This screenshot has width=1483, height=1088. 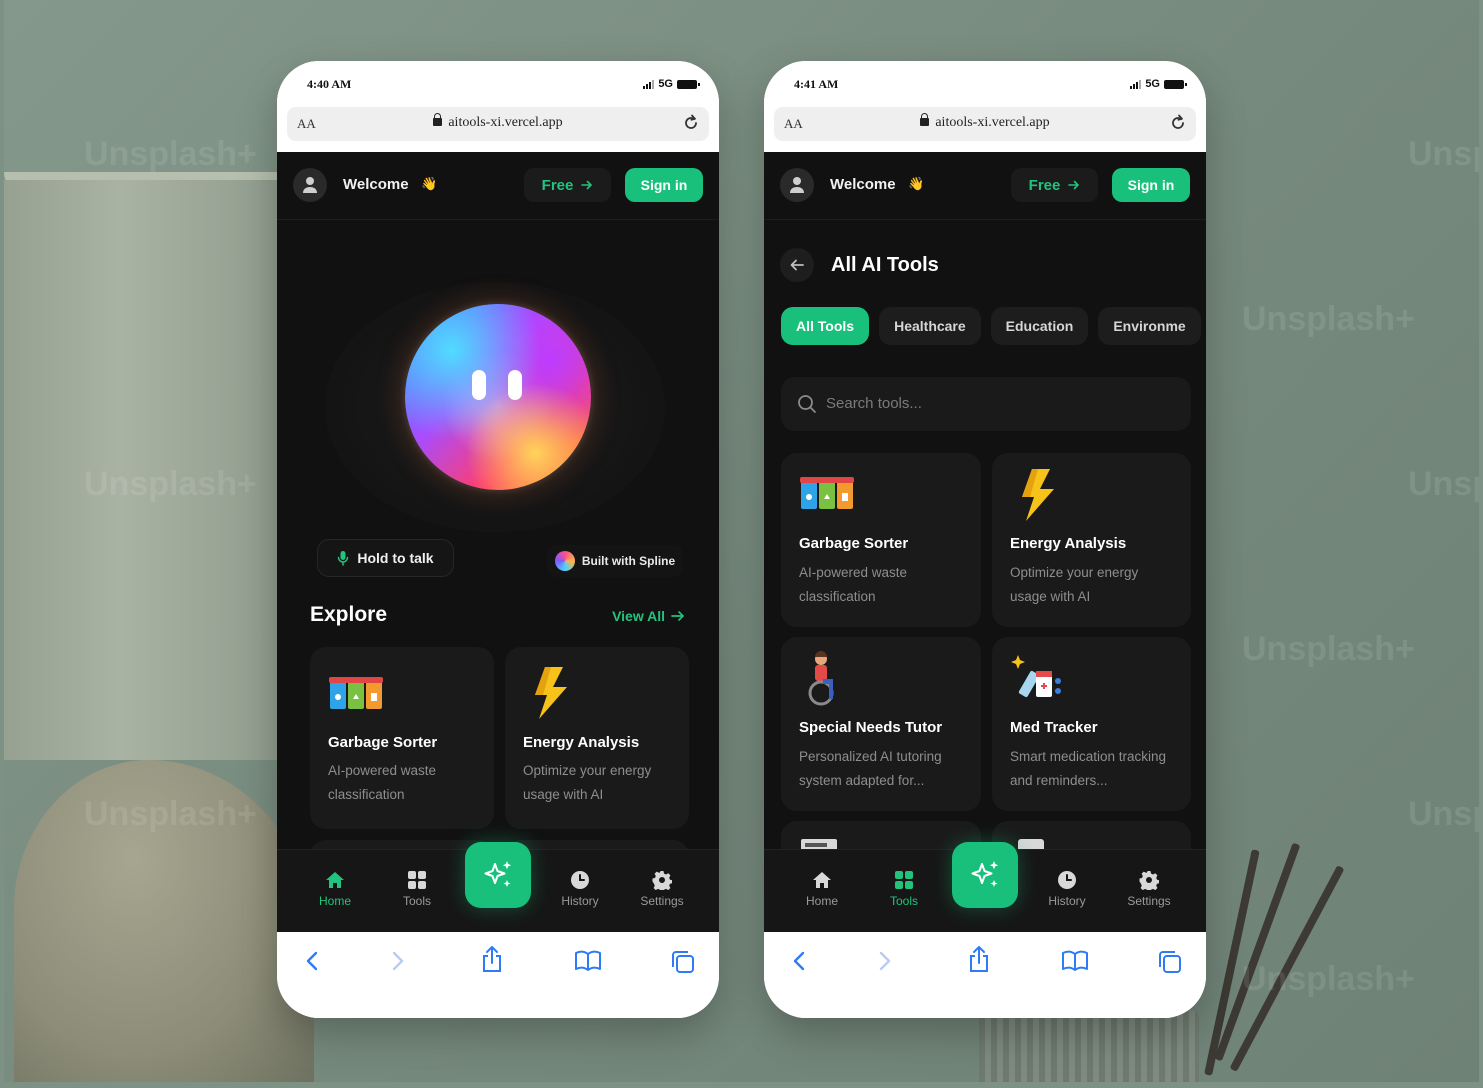 What do you see at coordinates (581, 742) in the screenshot?
I see `card-title: Energy Analysis` at bounding box center [581, 742].